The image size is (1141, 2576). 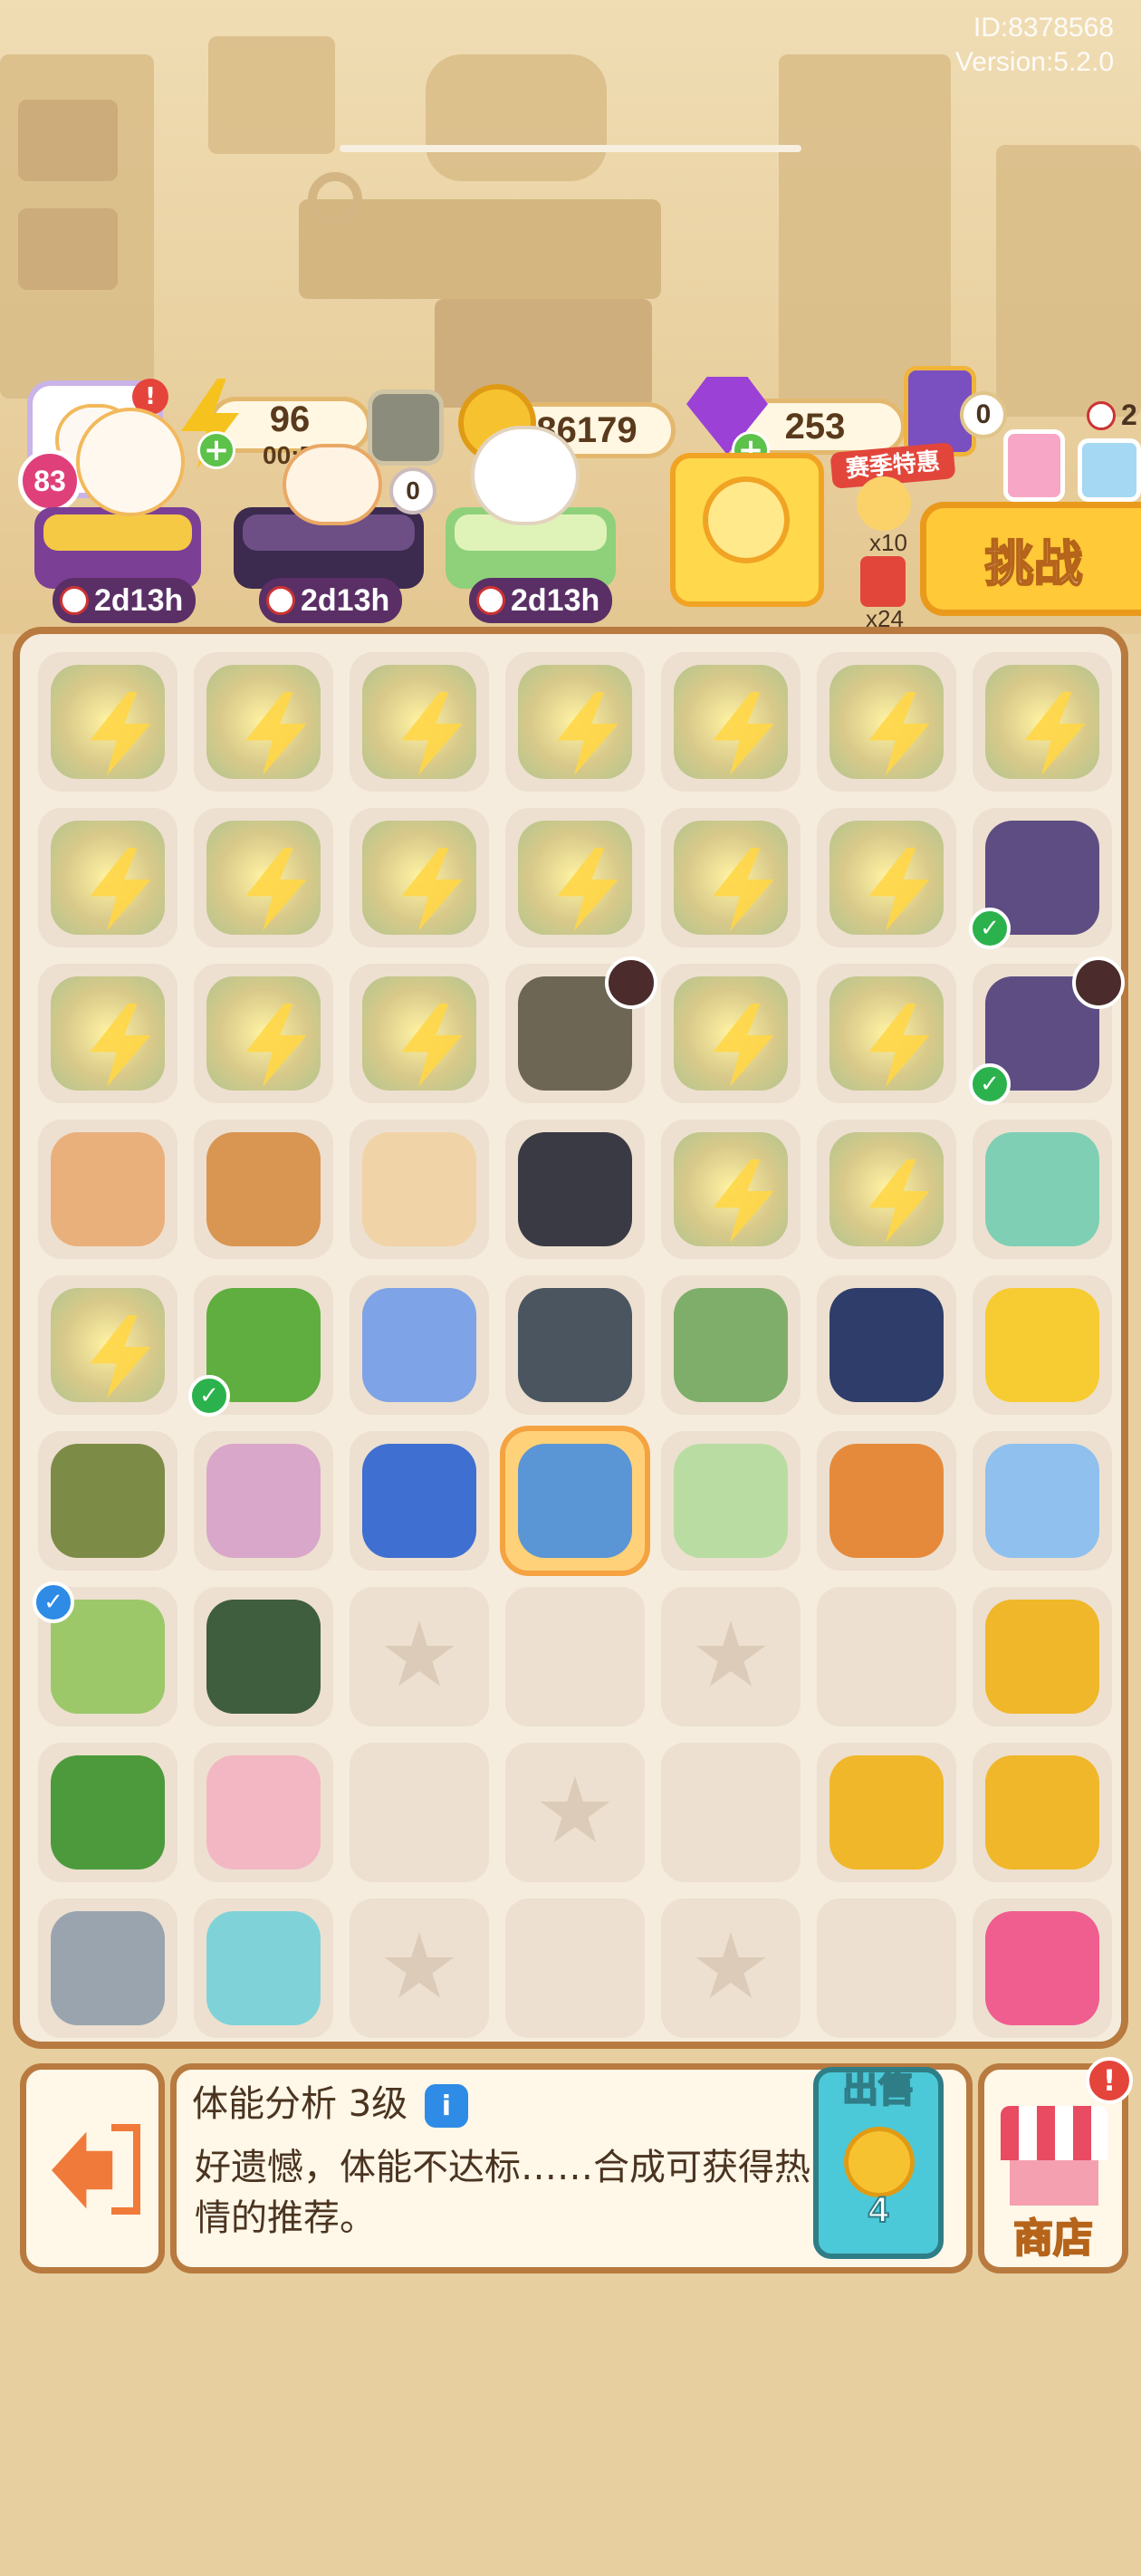 What do you see at coordinates (1053, 2239) in the screenshot?
I see `shop-label: 商店` at bounding box center [1053, 2239].